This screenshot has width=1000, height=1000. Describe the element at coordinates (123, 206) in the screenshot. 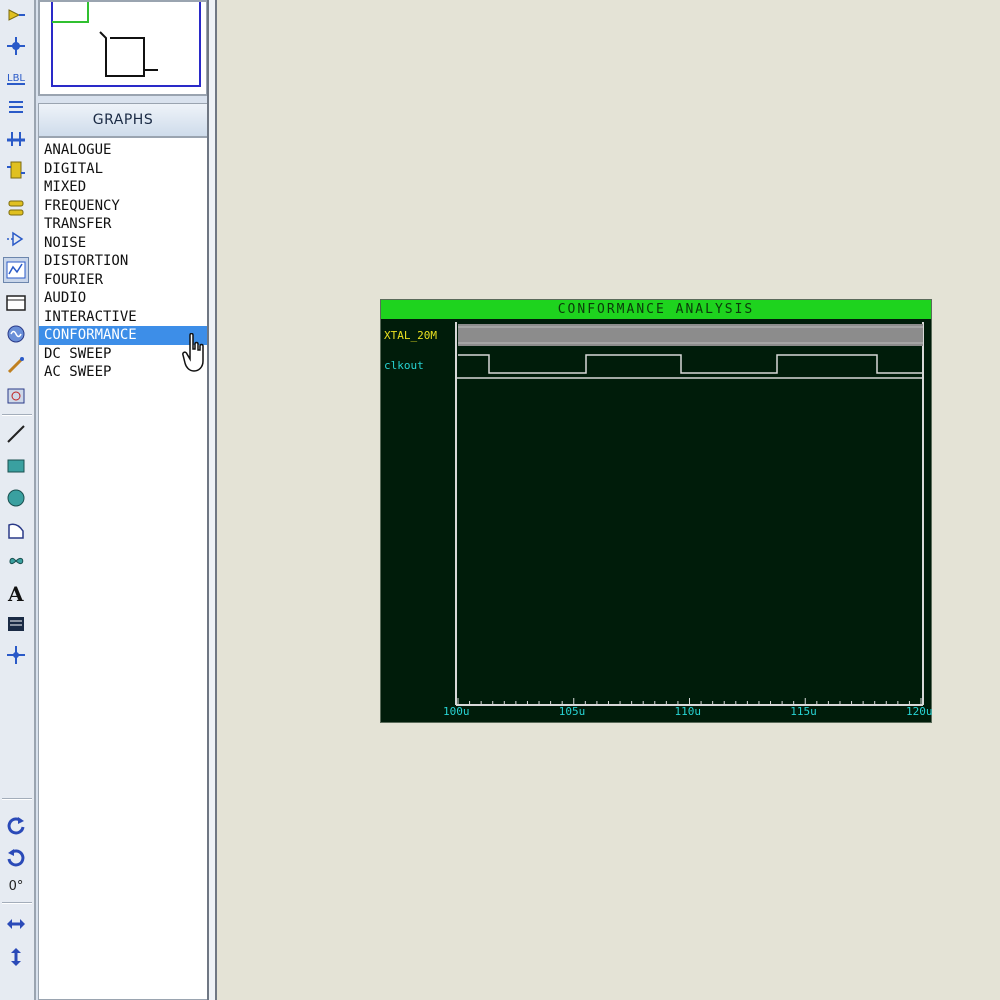

I see `graph-type-frequency: FREQUENCY` at that location.